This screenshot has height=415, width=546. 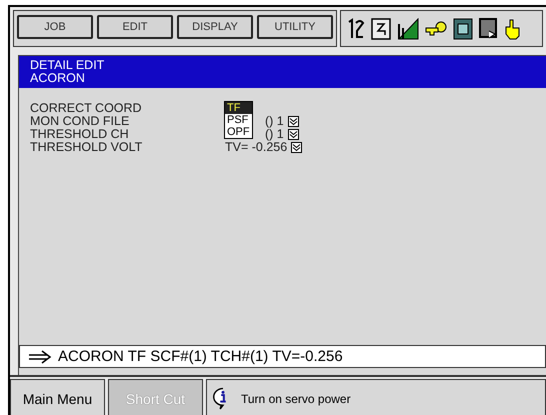 I want to click on command-line: ACORON TF SCF#(1) TCH#(1) TV=-0.256, so click(x=200, y=356).